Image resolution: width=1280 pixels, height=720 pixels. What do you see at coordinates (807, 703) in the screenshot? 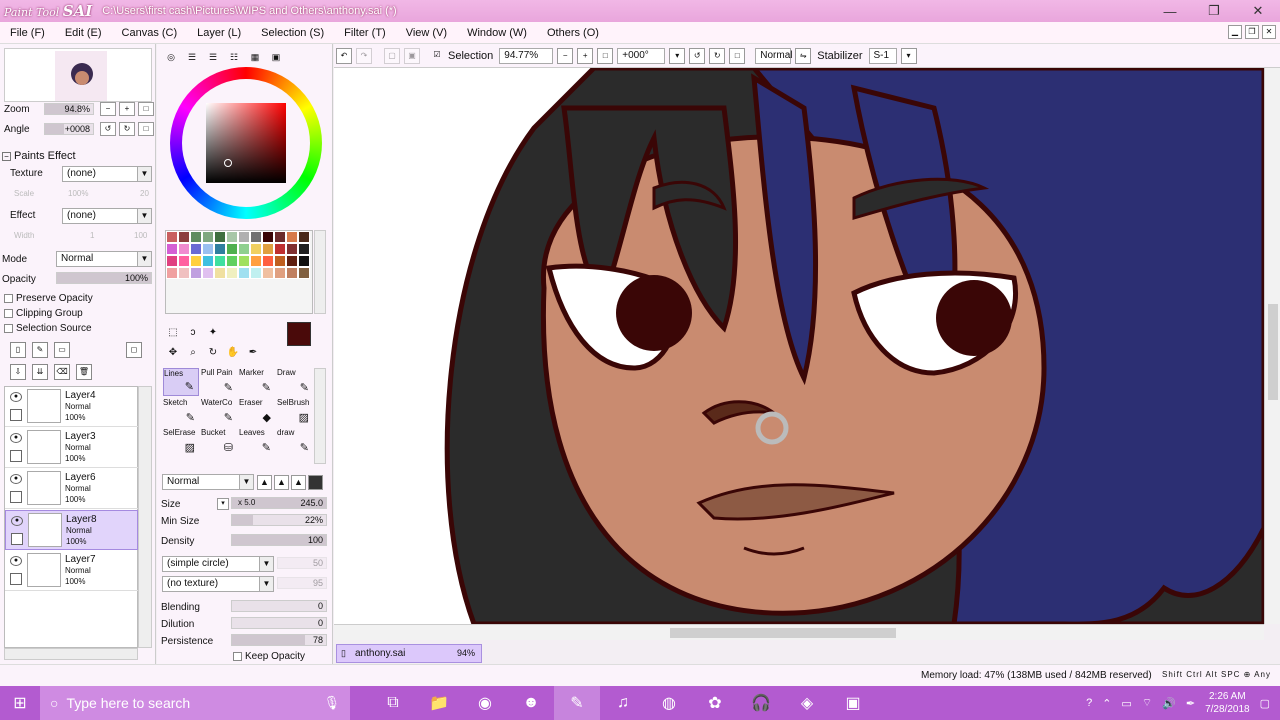
I see `game-app-icon: ◈` at bounding box center [807, 703].